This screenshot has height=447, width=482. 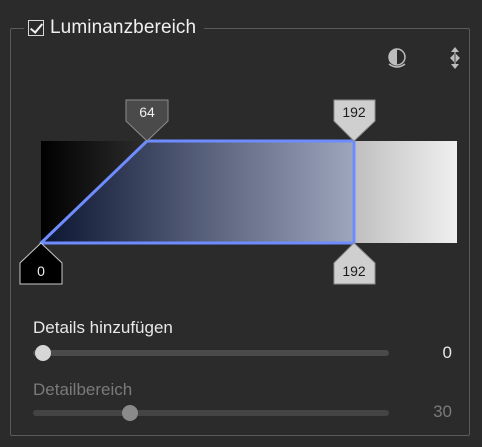 What do you see at coordinates (147, 112) in the screenshot?
I see `marker-top-left-label: 64` at bounding box center [147, 112].